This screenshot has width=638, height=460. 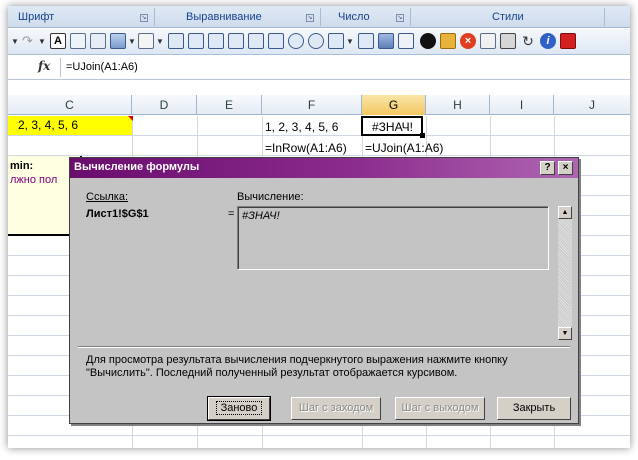 What do you see at coordinates (568, 41) in the screenshot?
I see `red-square-icon` at bounding box center [568, 41].